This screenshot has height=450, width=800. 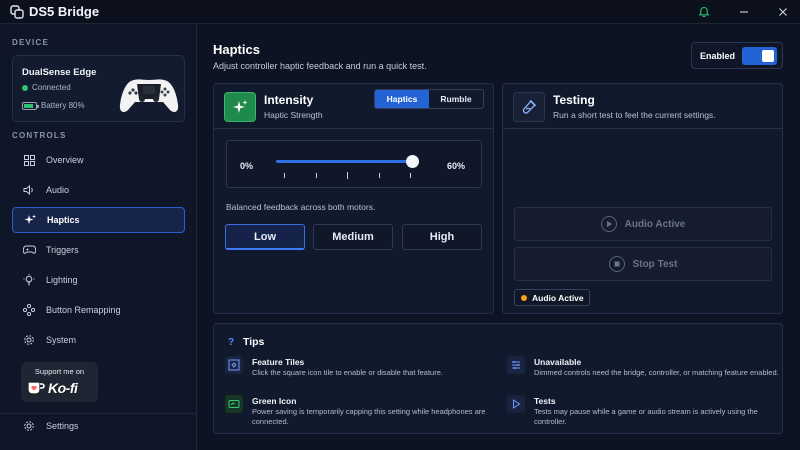 I want to click on minimize-icon, so click(x=744, y=12).